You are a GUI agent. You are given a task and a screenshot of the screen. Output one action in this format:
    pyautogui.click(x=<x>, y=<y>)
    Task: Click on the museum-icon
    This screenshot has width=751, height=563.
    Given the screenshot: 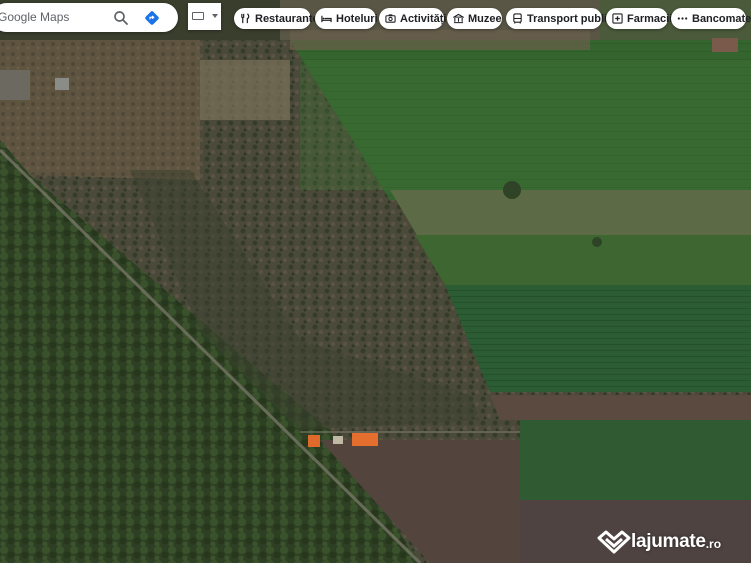 What is the action you would take?
    pyautogui.click(x=458, y=18)
    